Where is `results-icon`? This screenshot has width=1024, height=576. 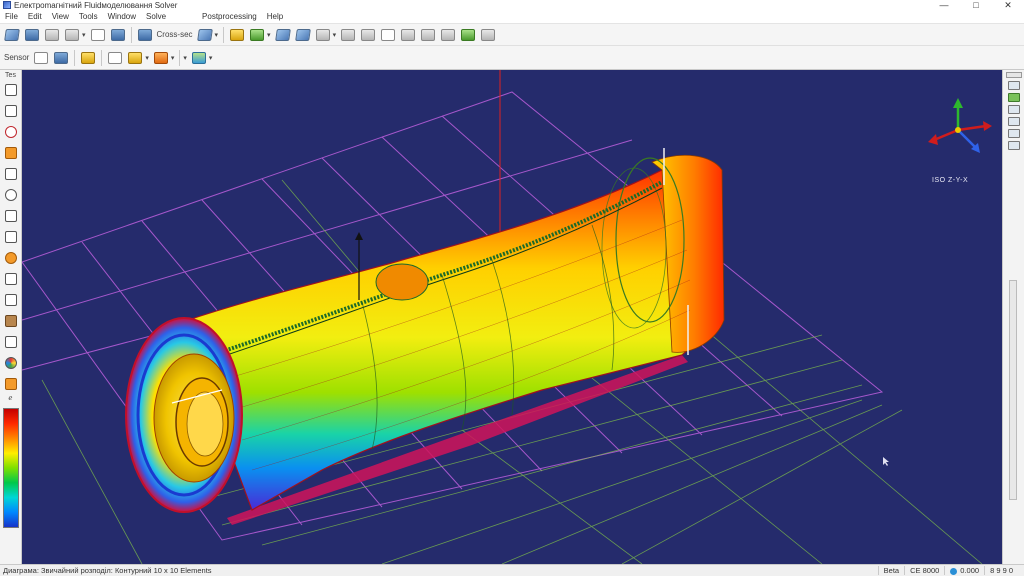 results-icon is located at coordinates (10, 362).